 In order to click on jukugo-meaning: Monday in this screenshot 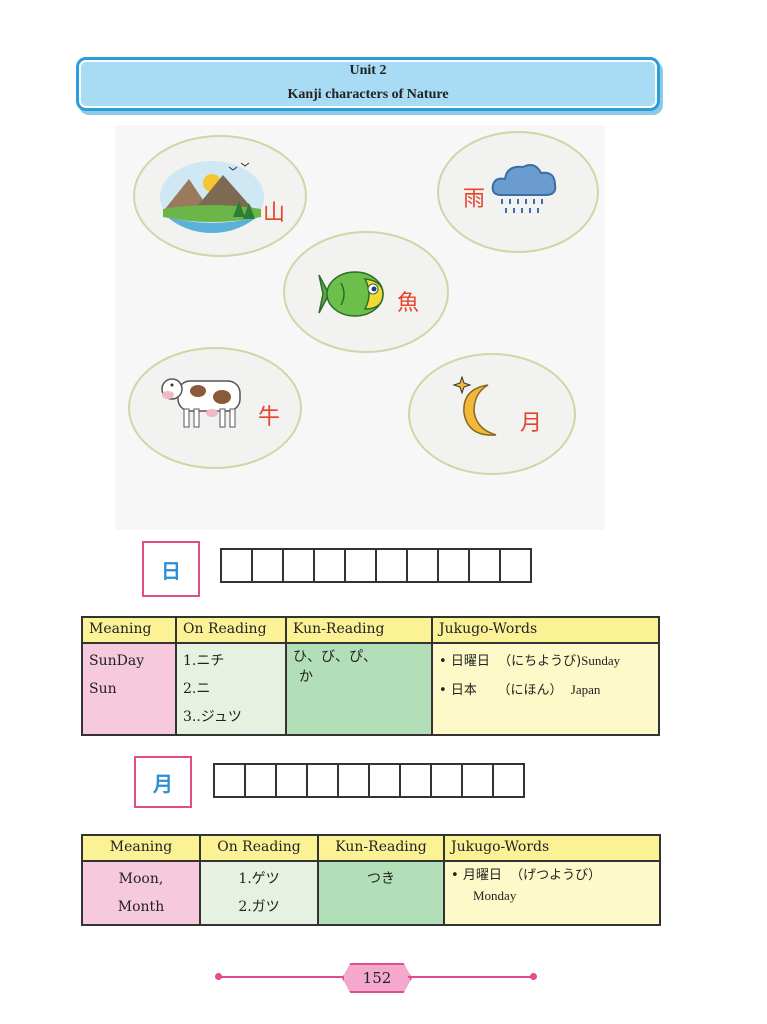, I will do `click(495, 895)`.